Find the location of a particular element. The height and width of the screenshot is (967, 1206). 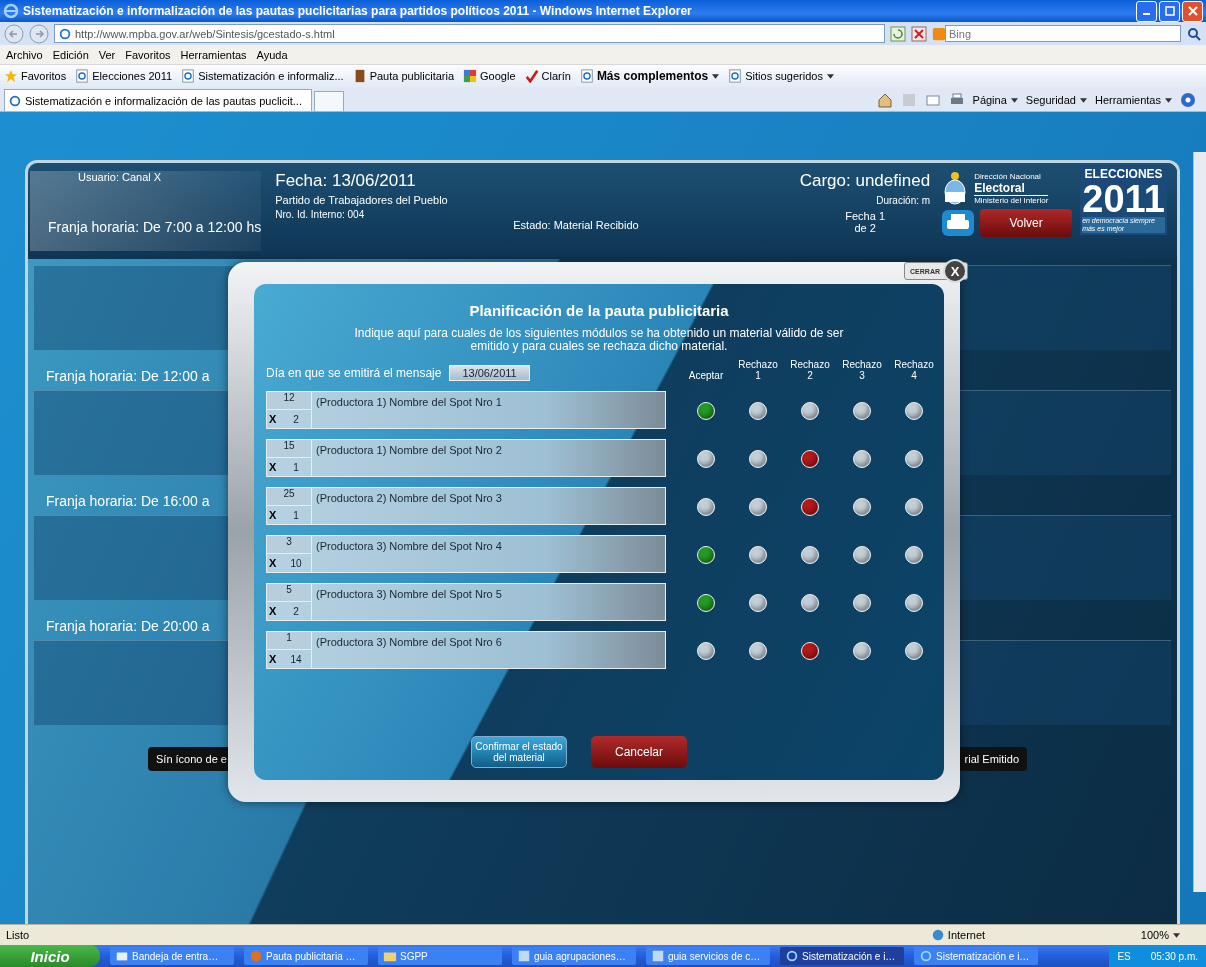

zoom-control: 100% is located at coordinates (1160, 935).